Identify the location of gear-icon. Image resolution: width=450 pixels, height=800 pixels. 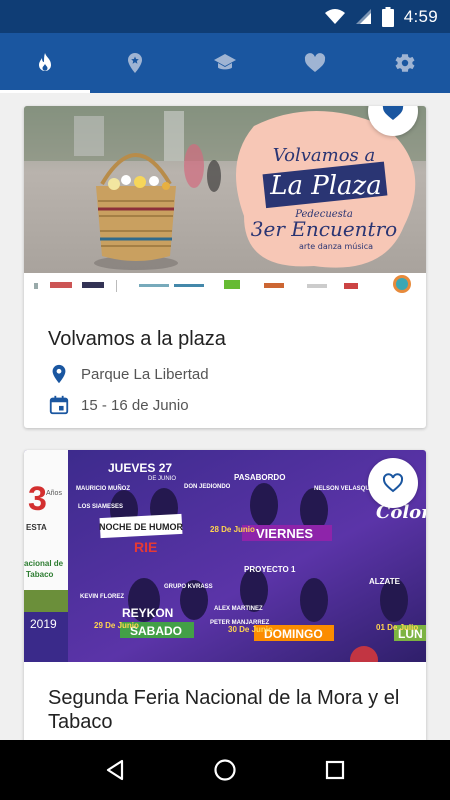
(405, 63).